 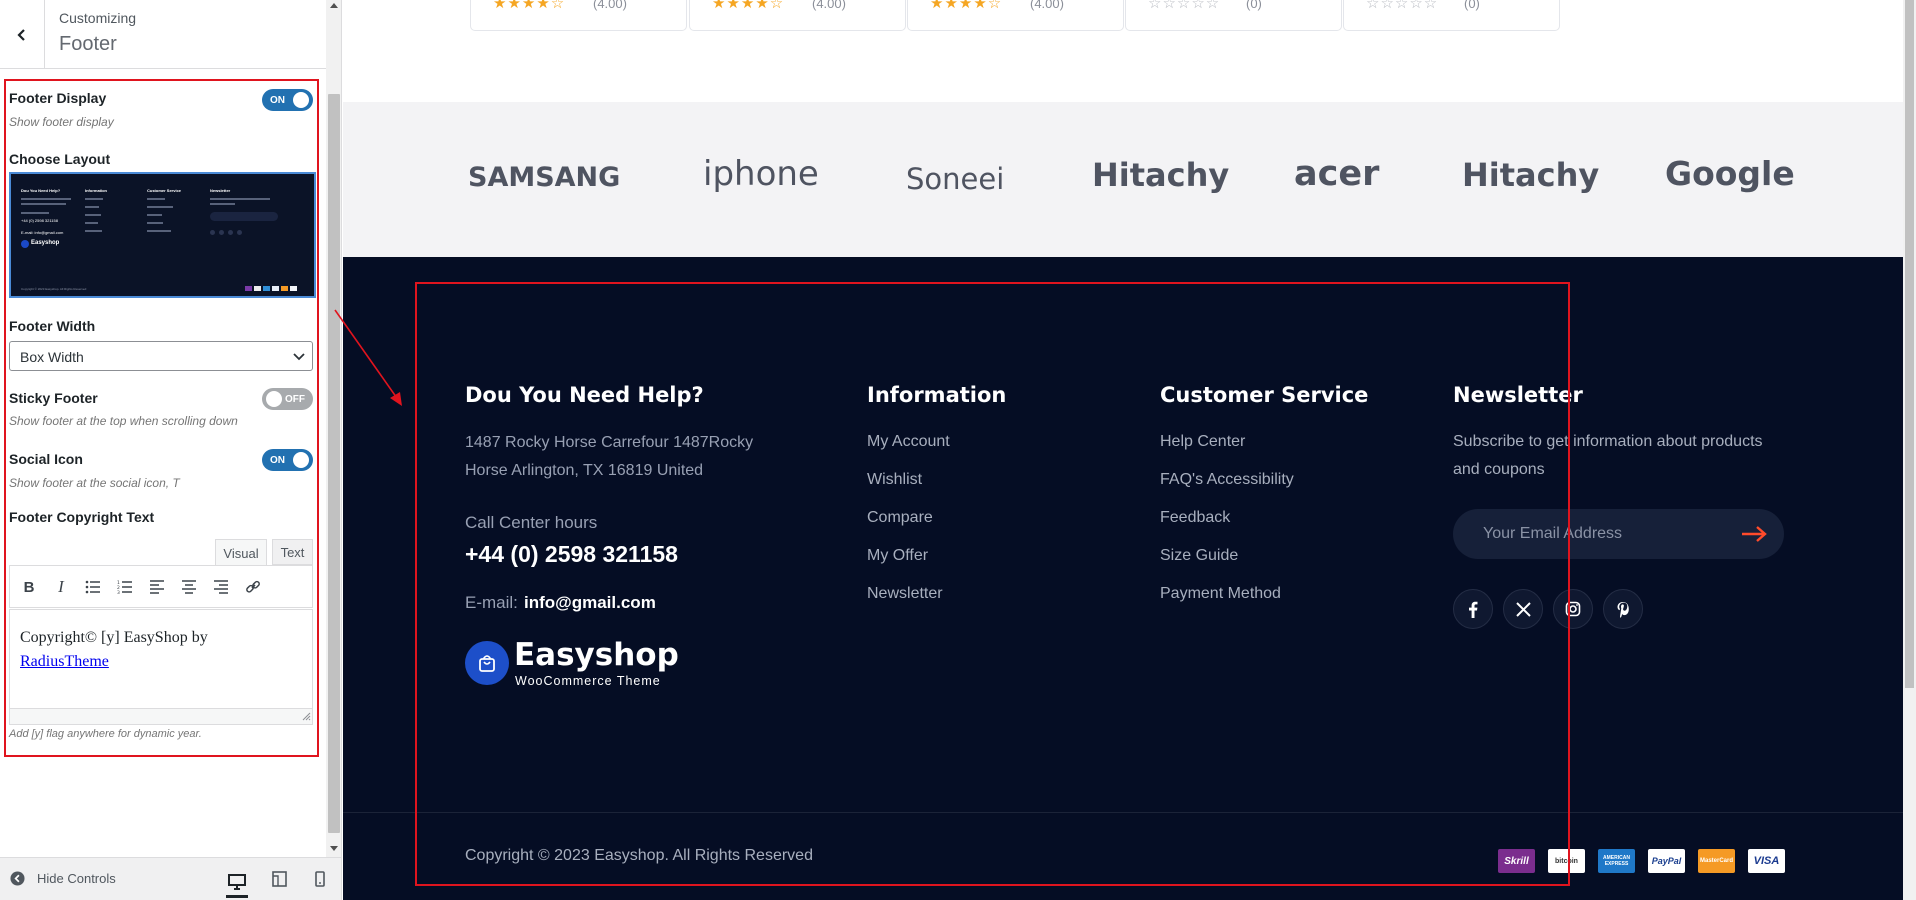 What do you see at coordinates (1766, 861) in the screenshot?
I see `visa-payment-icon: VISA` at bounding box center [1766, 861].